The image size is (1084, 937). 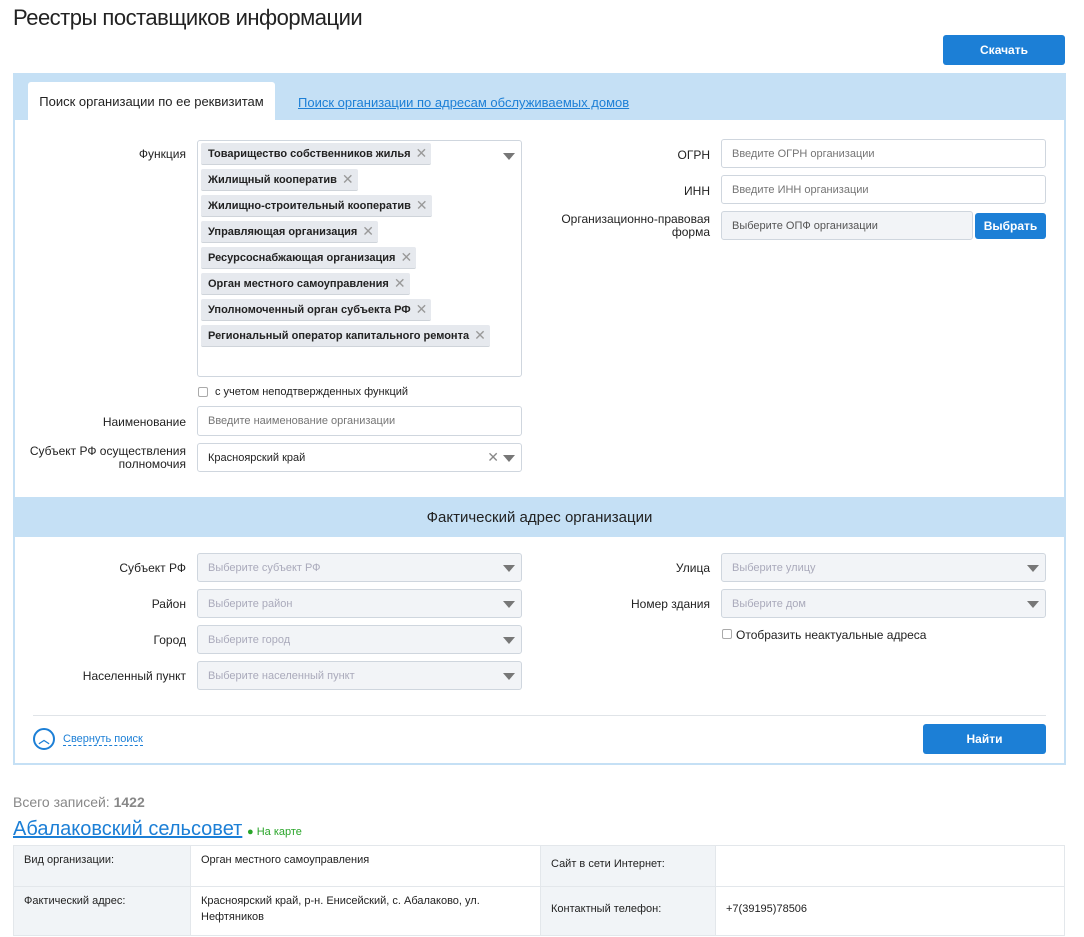 I want to click on tag-label: Ресурсоснабжающая организация, so click(x=302, y=257).